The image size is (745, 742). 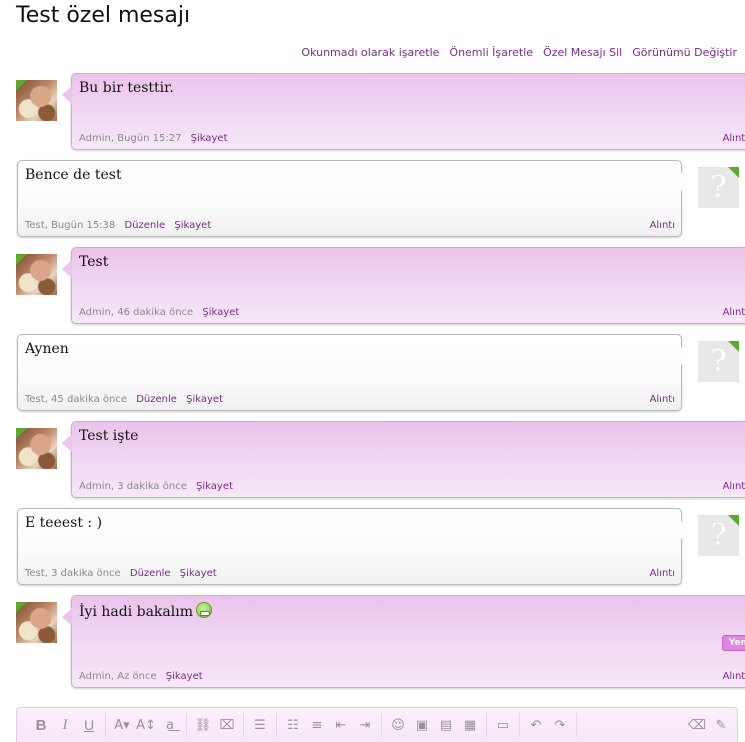 I want to click on message-text: Aynen, so click(x=47, y=349).